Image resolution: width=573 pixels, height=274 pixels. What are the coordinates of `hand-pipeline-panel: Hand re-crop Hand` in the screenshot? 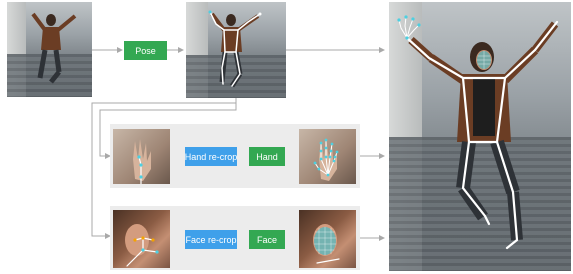 It's located at (235, 156).